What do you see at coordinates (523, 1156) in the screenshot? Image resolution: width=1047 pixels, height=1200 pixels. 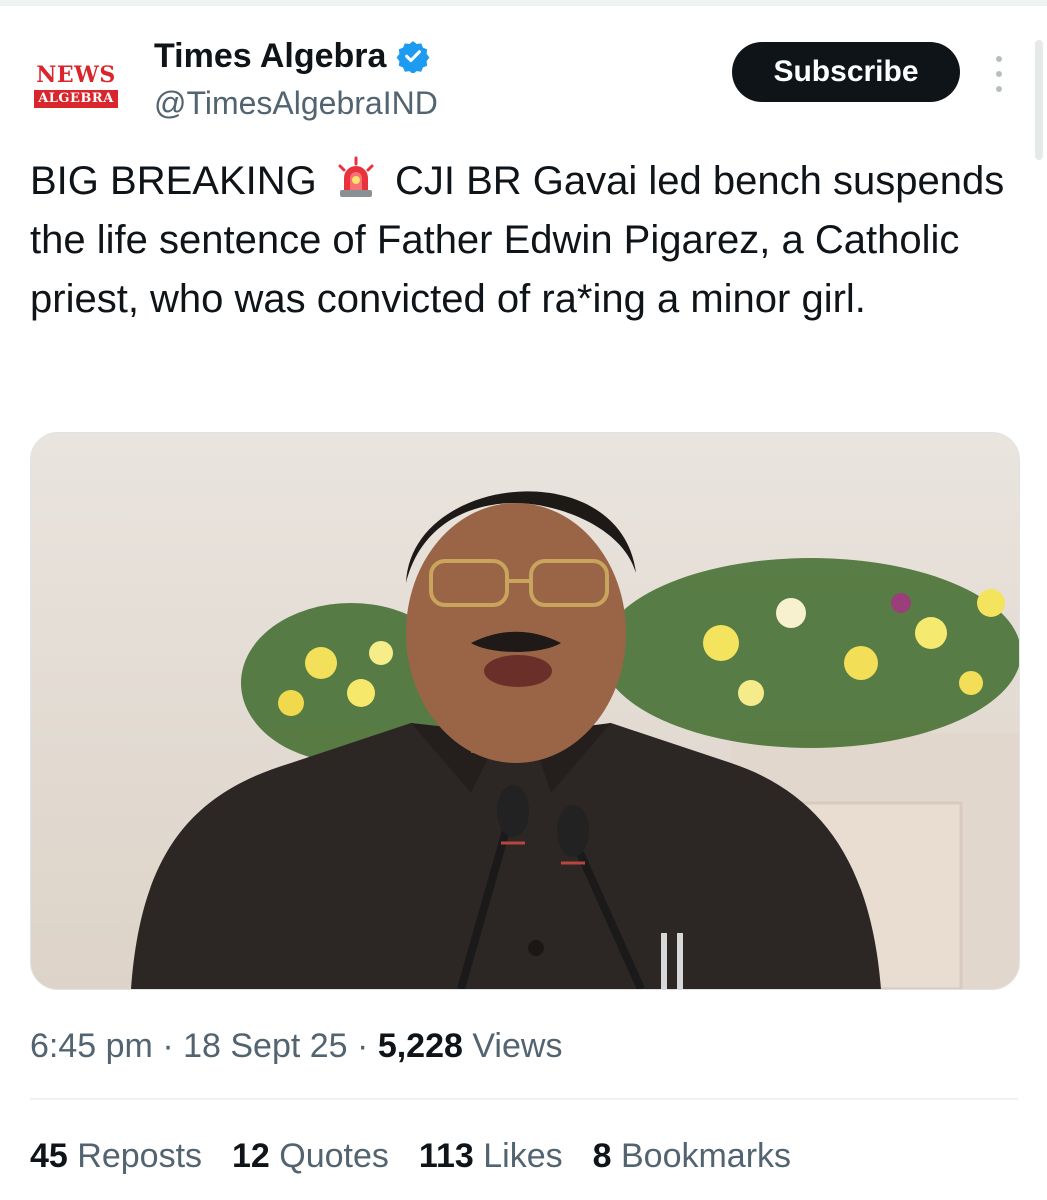 I see `likes-label: Likes` at bounding box center [523, 1156].